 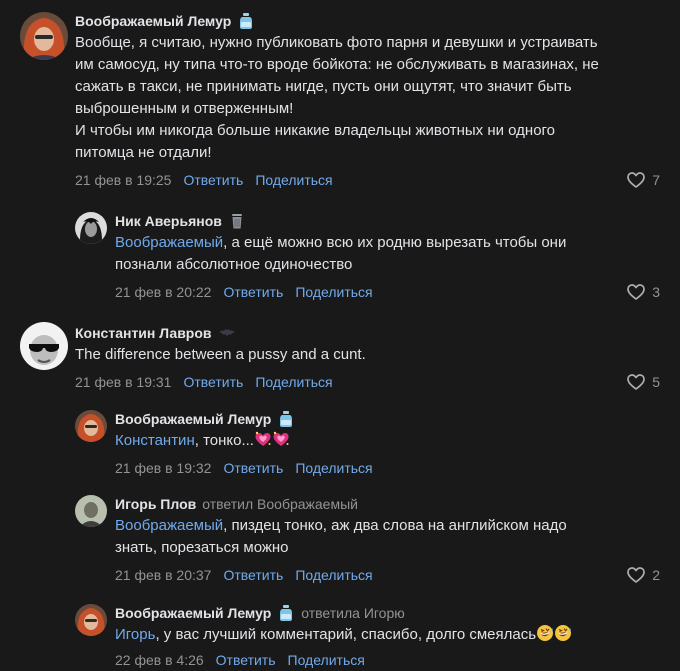 I want to click on like-count: 3, so click(x=656, y=292).